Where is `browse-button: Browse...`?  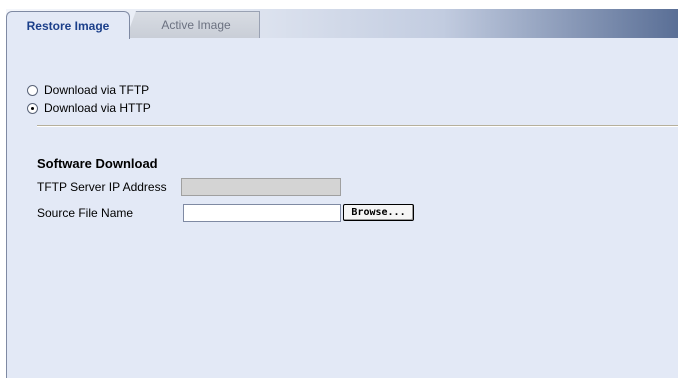 browse-button: Browse... is located at coordinates (378, 212).